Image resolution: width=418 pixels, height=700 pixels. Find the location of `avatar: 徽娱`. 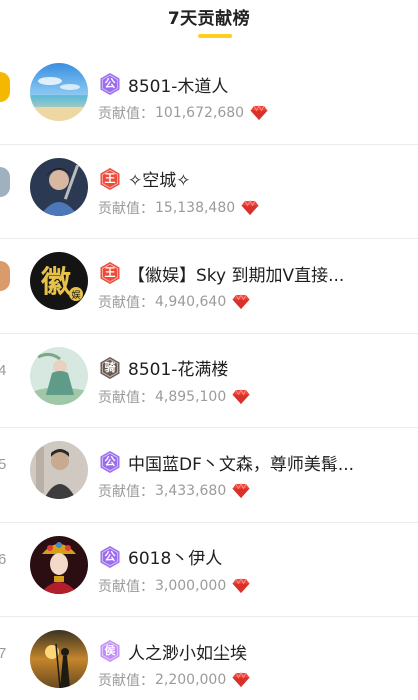

avatar: 徽娱 is located at coordinates (59, 281).